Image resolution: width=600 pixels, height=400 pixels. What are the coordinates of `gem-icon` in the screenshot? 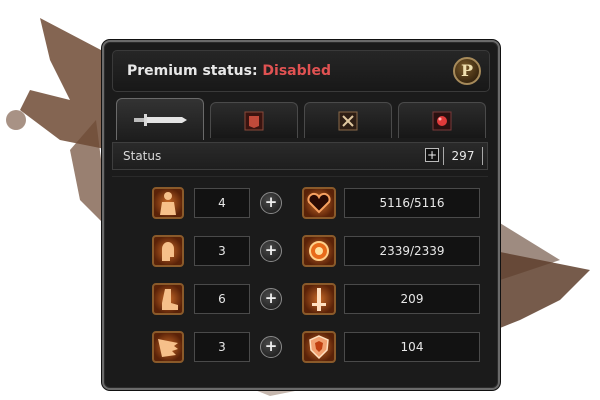 It's located at (442, 120).